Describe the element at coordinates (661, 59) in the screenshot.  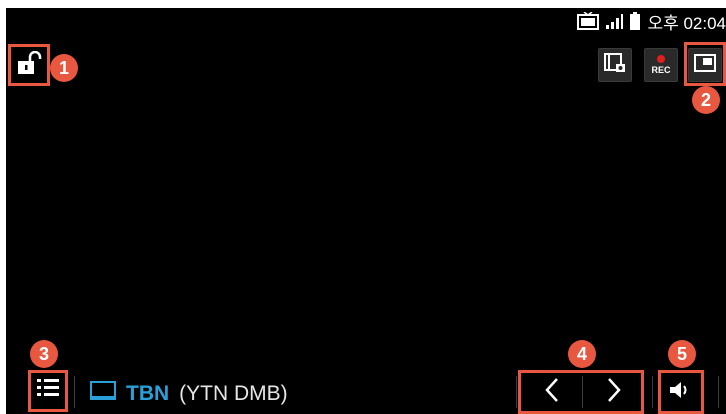
I see `record-dot-icon` at that location.